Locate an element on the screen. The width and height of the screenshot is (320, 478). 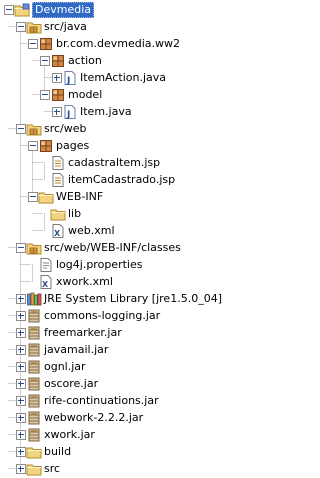
tree-item-label: webwork-2.2.2.jar is located at coordinates (94, 417).